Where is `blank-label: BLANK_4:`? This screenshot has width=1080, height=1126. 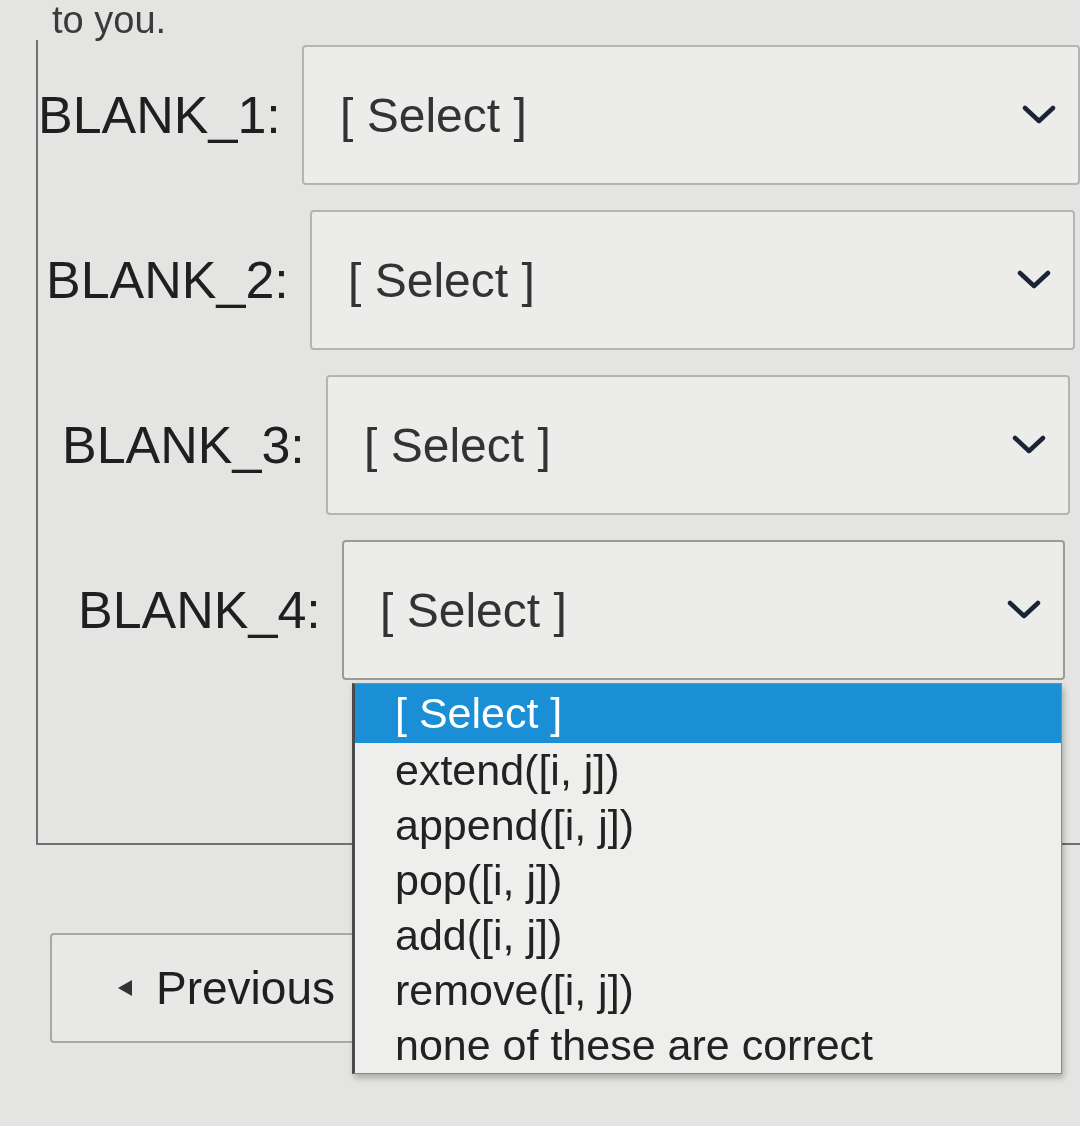 blank-label: BLANK_4: is located at coordinates (200, 610).